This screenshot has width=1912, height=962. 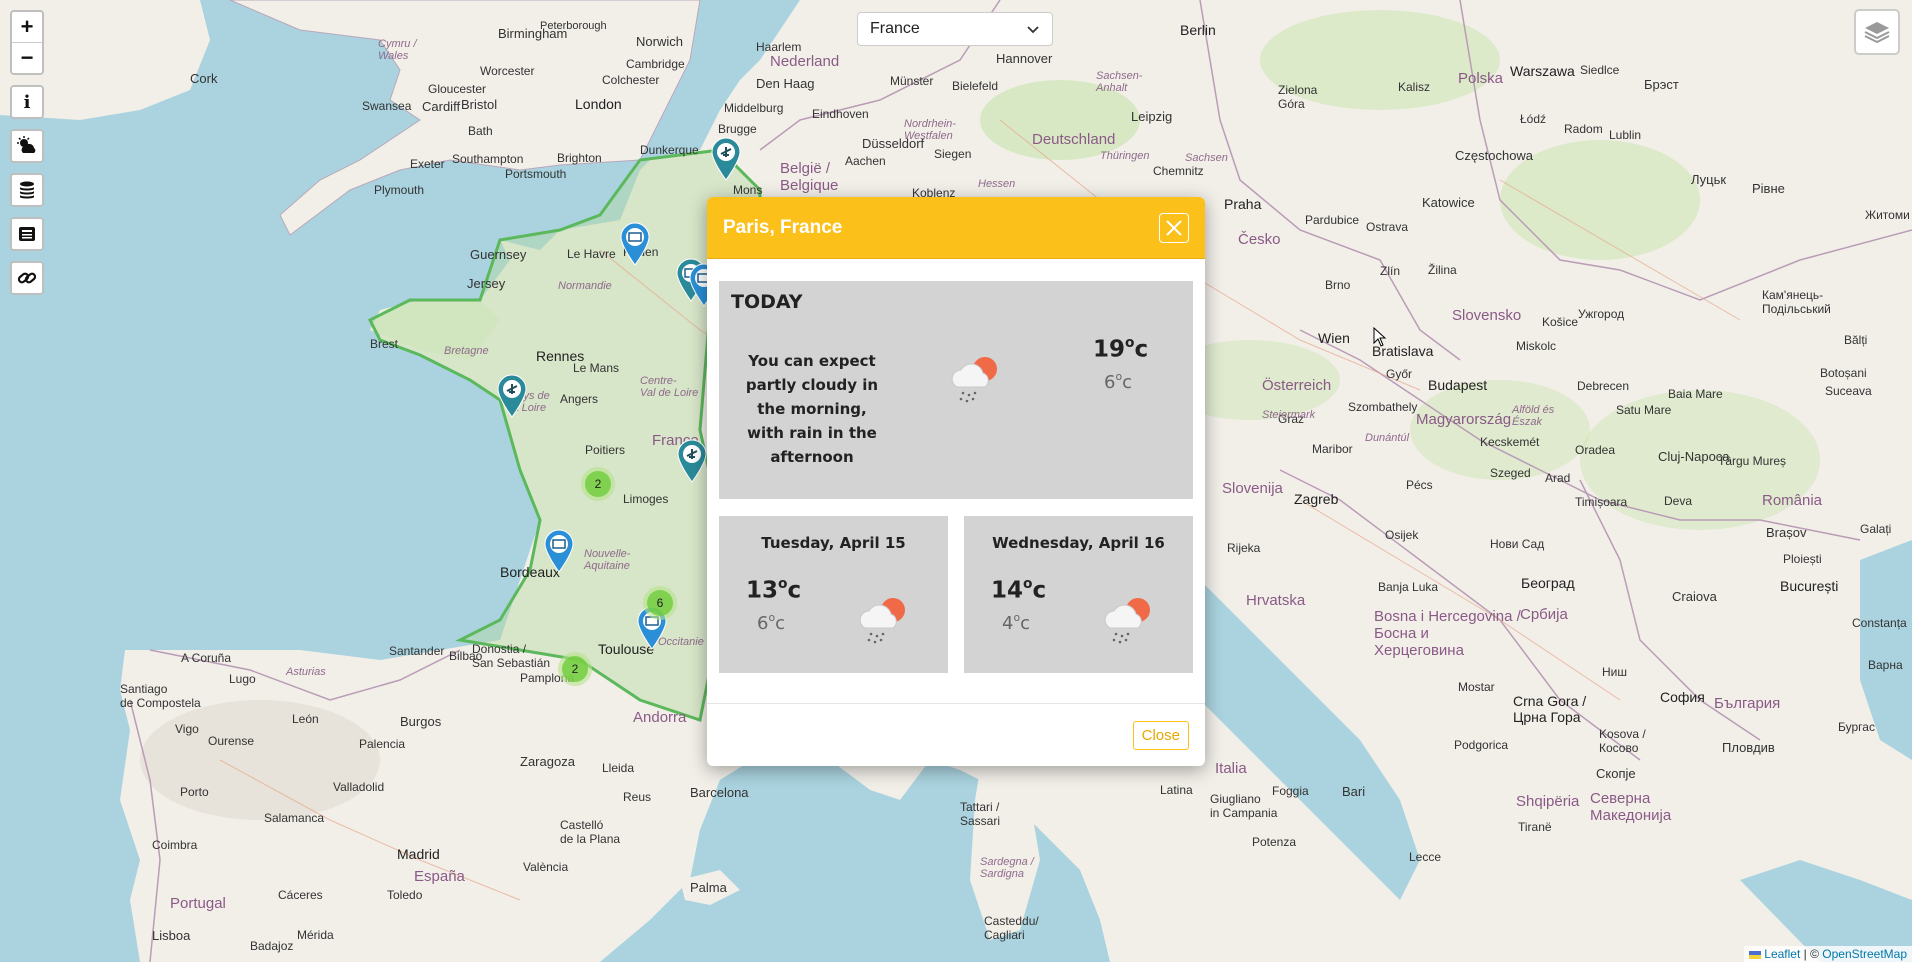 I want to click on info-button: i, so click(x=27, y=102).